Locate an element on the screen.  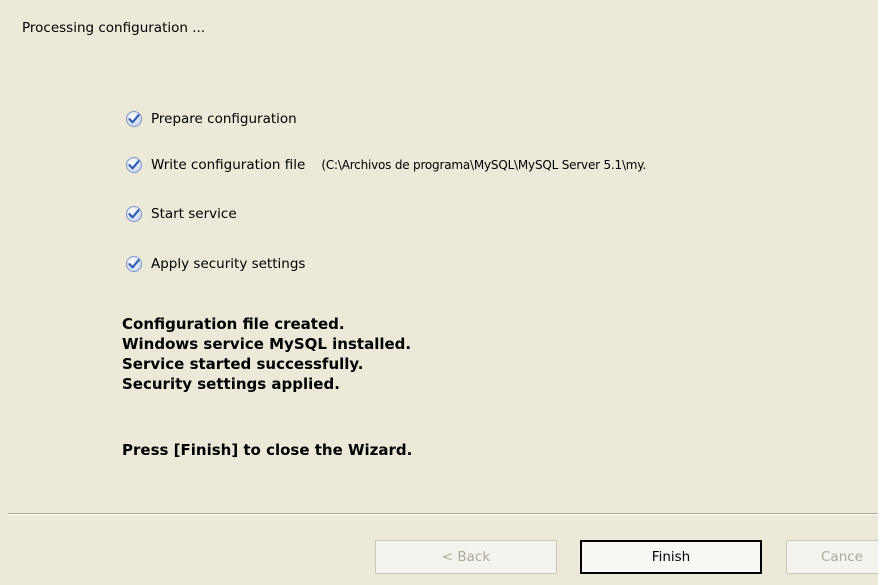
finish-button: Finish is located at coordinates (671, 557).